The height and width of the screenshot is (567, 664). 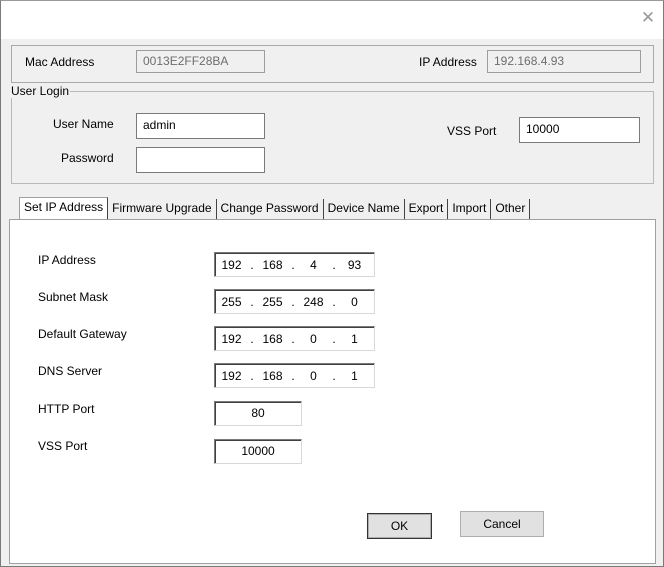 What do you see at coordinates (272, 376) in the screenshot?
I see `dns-octet-2: 168` at bounding box center [272, 376].